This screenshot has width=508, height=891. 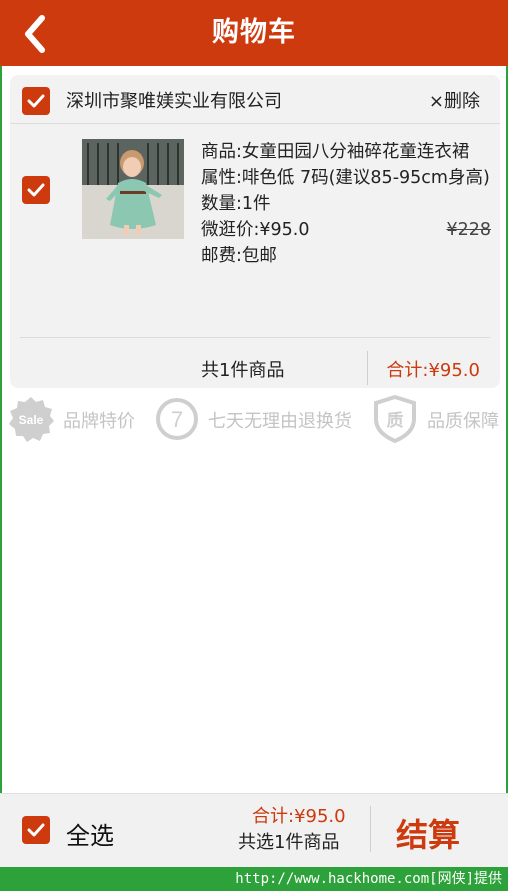 What do you see at coordinates (90, 833) in the screenshot?
I see `select-all-label: 全选` at bounding box center [90, 833].